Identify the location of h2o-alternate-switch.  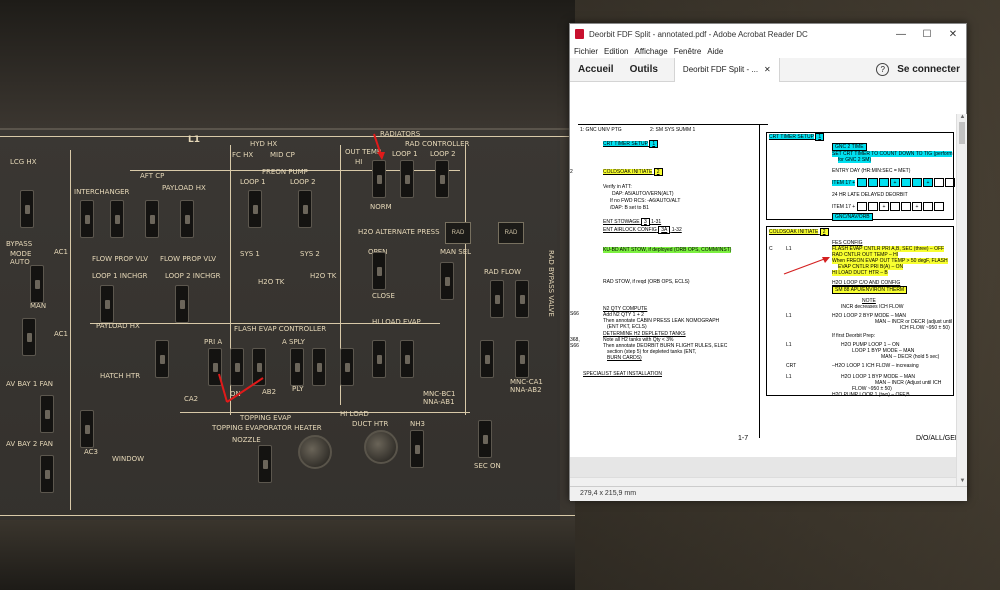
(379, 271).